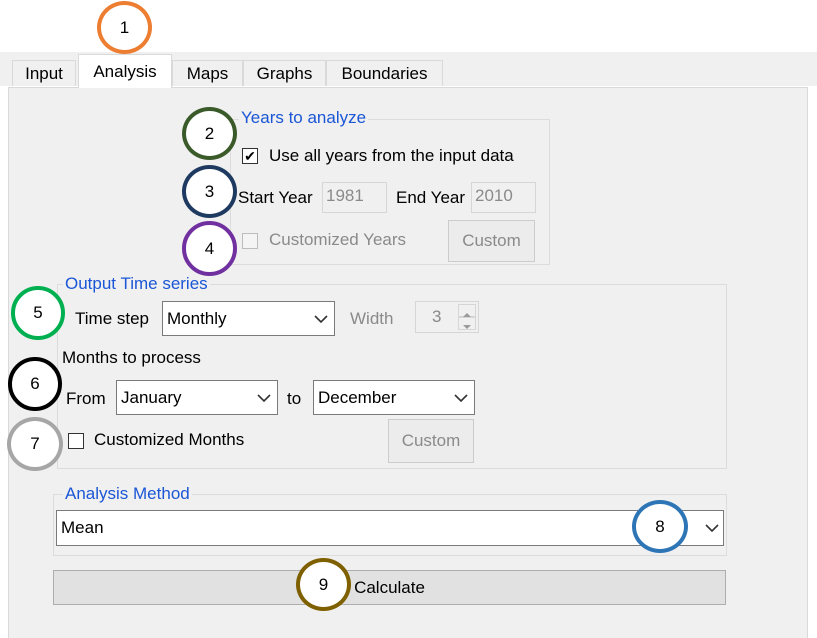 The width and height of the screenshot is (817, 638). I want to click on marker-7: 7, so click(35, 444).